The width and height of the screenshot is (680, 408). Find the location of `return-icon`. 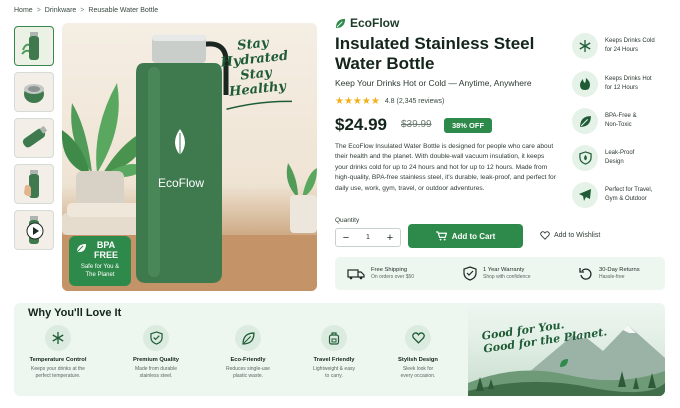

return-icon is located at coordinates (585, 273).